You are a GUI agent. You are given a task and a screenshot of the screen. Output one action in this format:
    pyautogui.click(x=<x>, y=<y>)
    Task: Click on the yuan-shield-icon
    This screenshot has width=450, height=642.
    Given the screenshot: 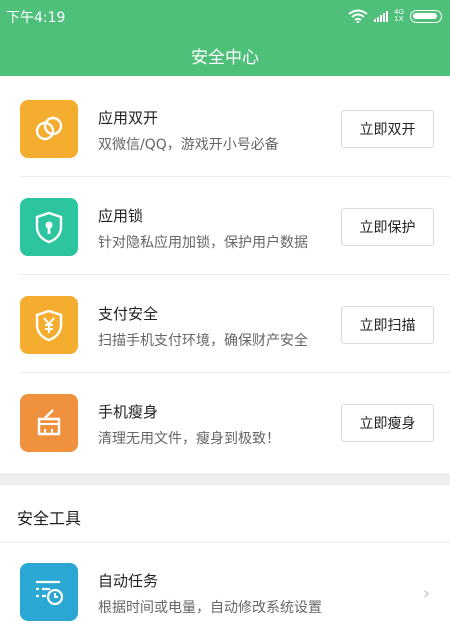 What is the action you would take?
    pyautogui.click(x=49, y=325)
    